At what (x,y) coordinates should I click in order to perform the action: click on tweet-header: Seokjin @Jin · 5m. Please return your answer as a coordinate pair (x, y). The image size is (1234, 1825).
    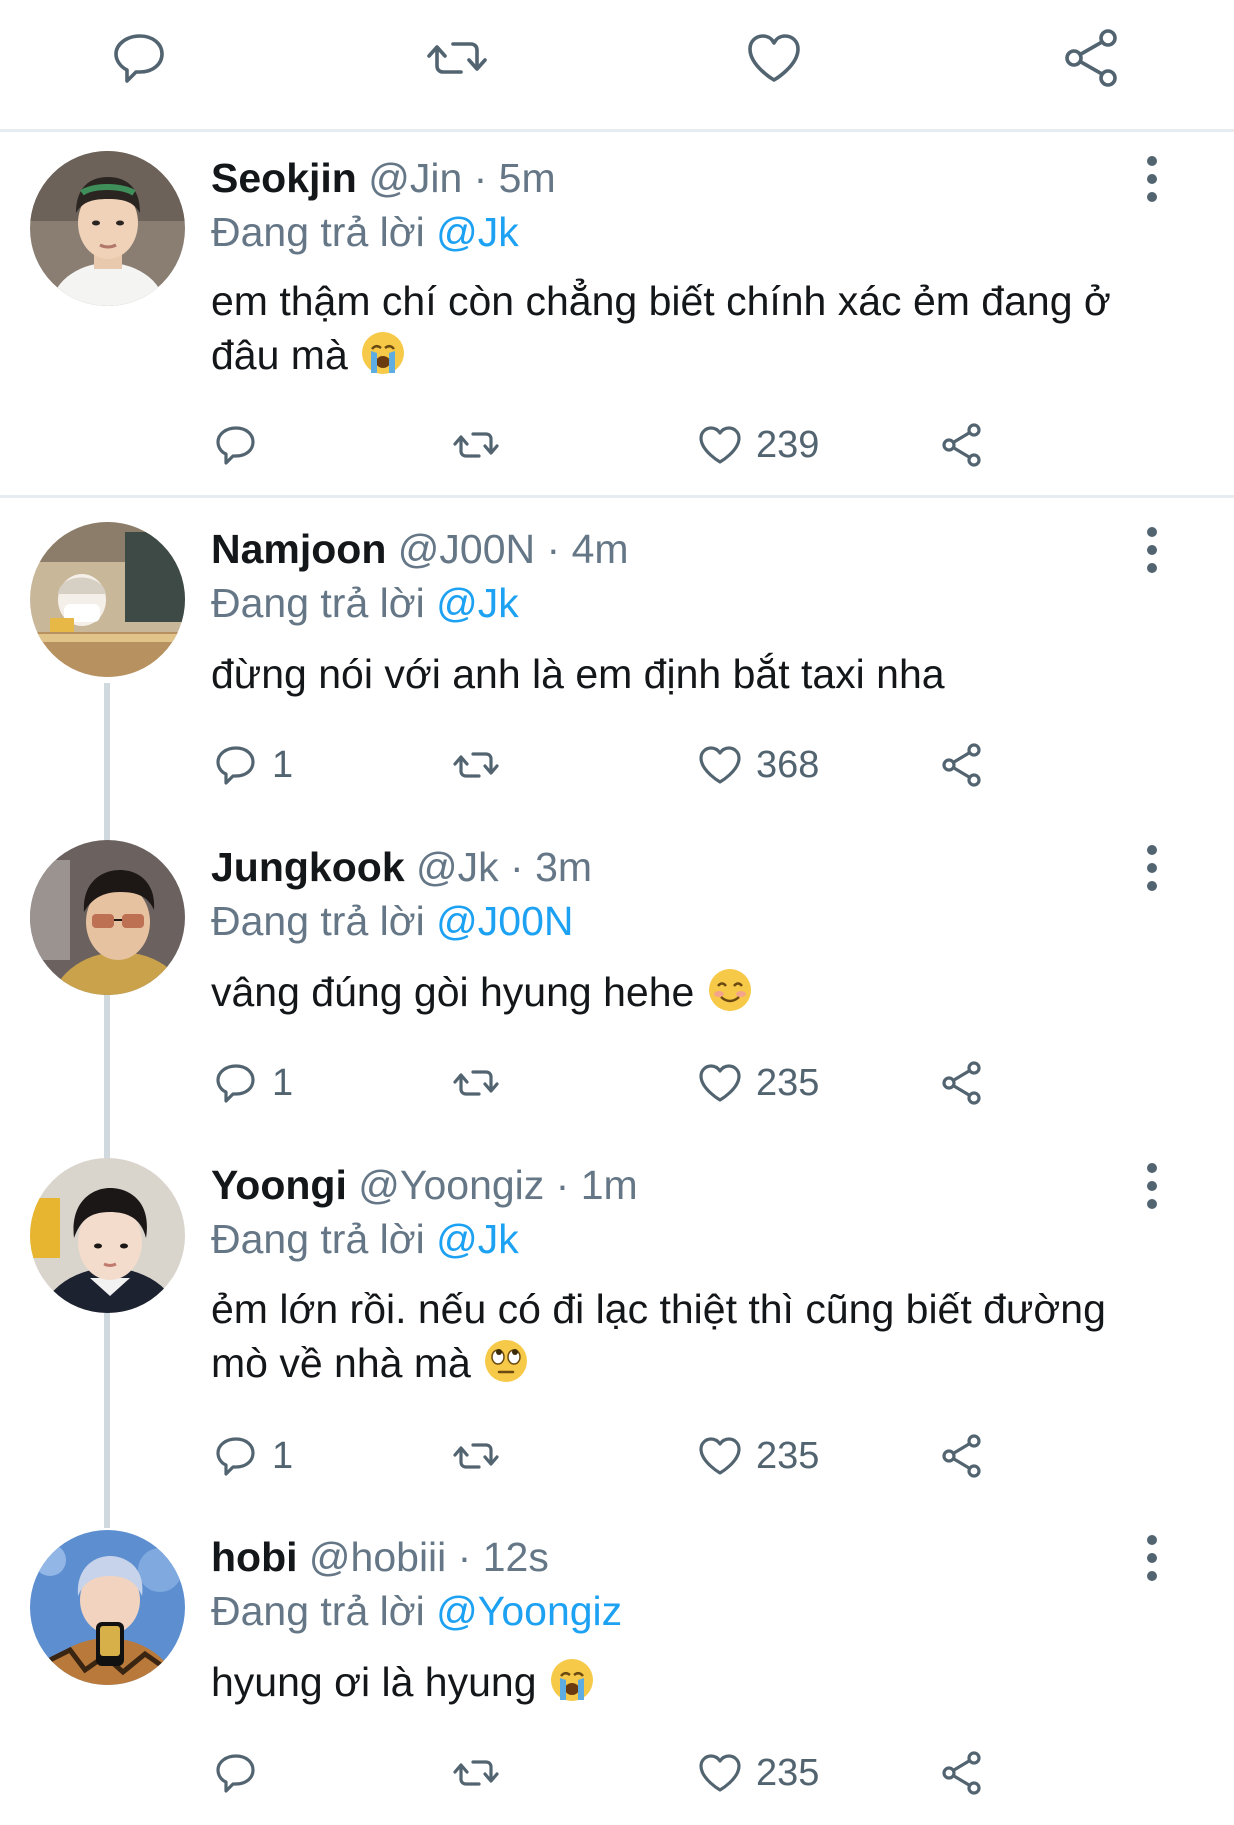
    Looking at the image, I should click on (383, 178).